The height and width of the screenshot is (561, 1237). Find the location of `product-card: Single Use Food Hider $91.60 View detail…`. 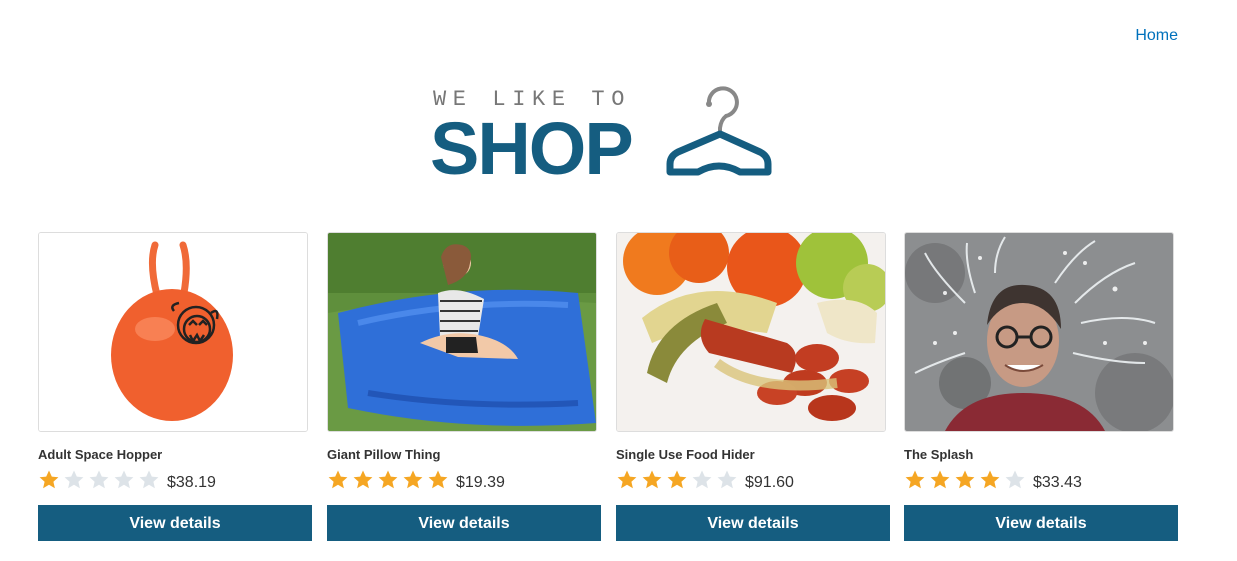

product-card: Single Use Food Hider $91.60 View detail… is located at coordinates (753, 386).